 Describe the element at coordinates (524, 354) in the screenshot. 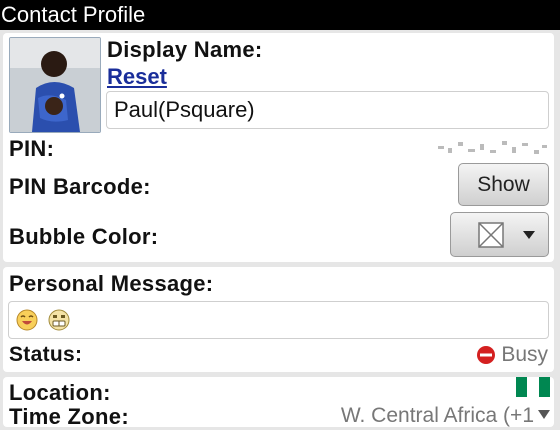

I see `status-text: Busy` at that location.